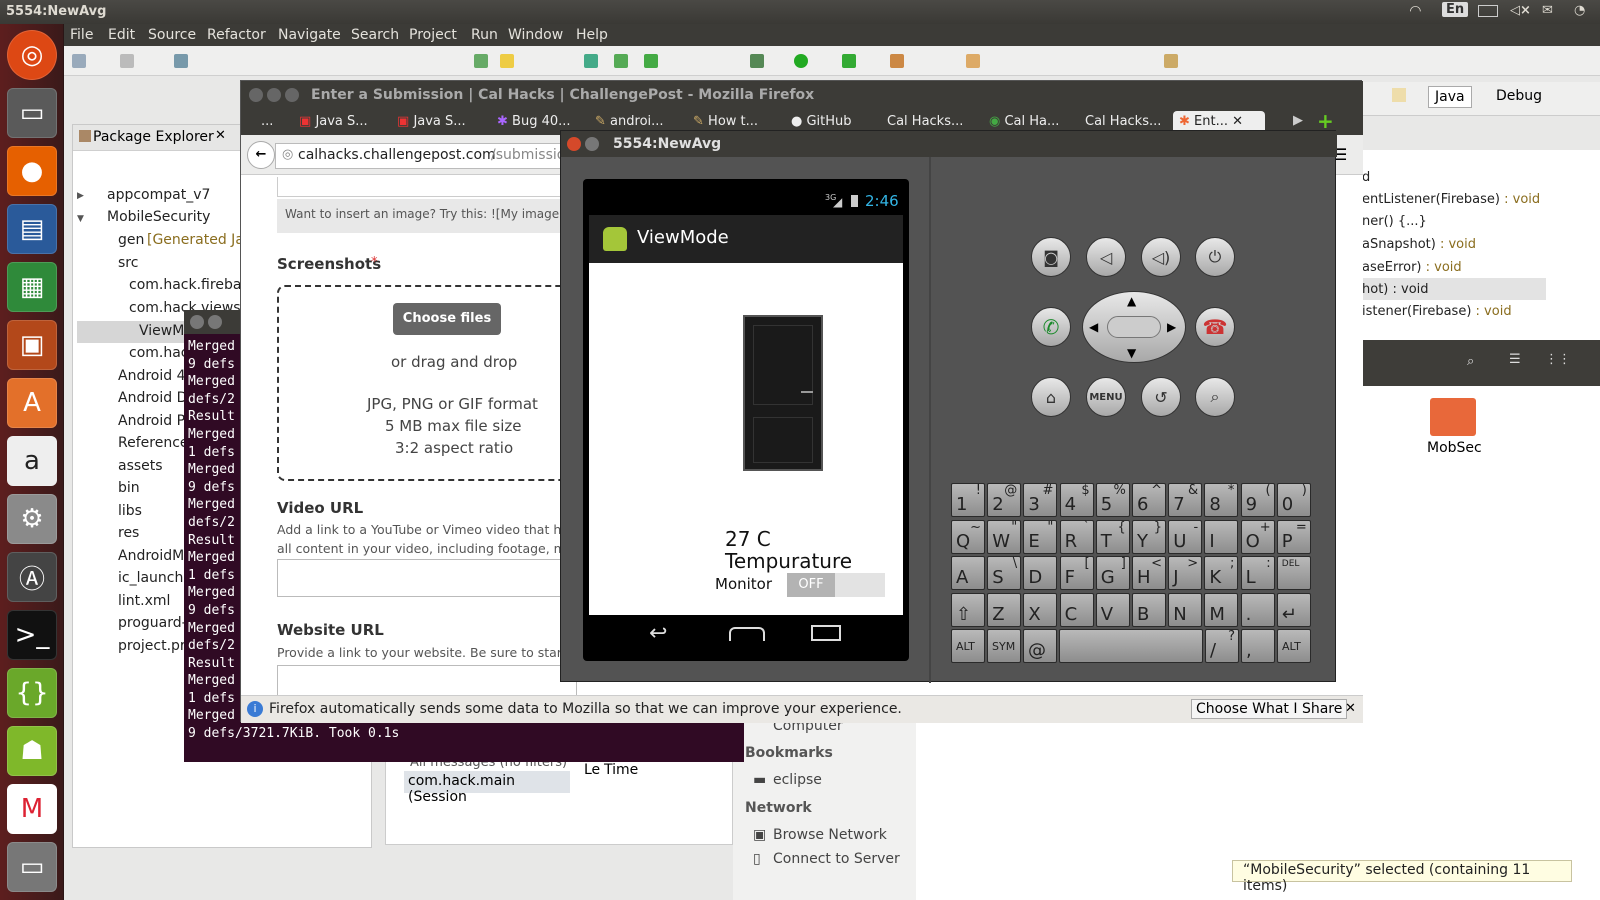 The height and width of the screenshot is (900, 1600). Describe the element at coordinates (1149, 573) in the screenshot. I see `keyboard-key: H <` at that location.